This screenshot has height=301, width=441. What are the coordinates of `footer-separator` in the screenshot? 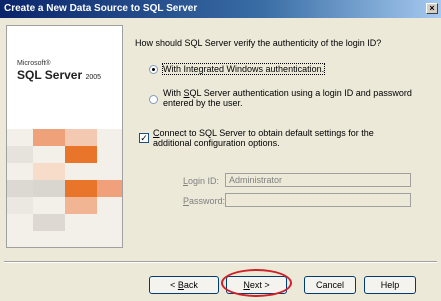 It's located at (220, 262).